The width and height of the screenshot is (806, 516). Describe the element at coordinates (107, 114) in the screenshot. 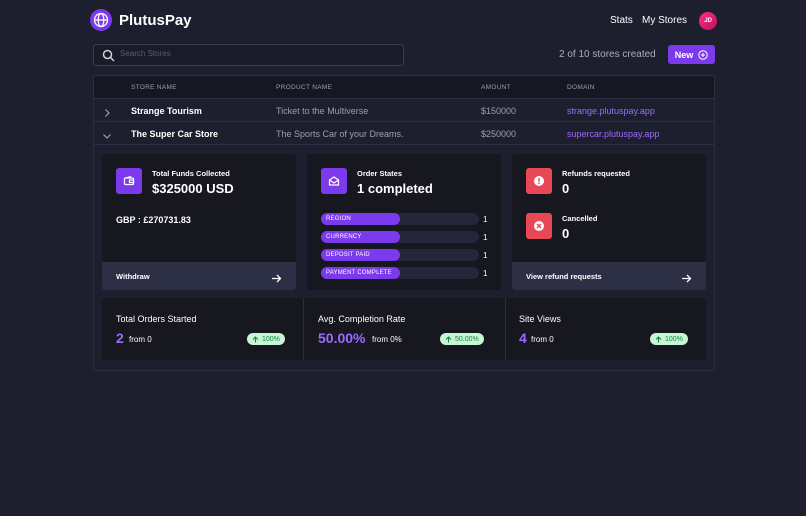

I see `chevron-right-icon` at that location.